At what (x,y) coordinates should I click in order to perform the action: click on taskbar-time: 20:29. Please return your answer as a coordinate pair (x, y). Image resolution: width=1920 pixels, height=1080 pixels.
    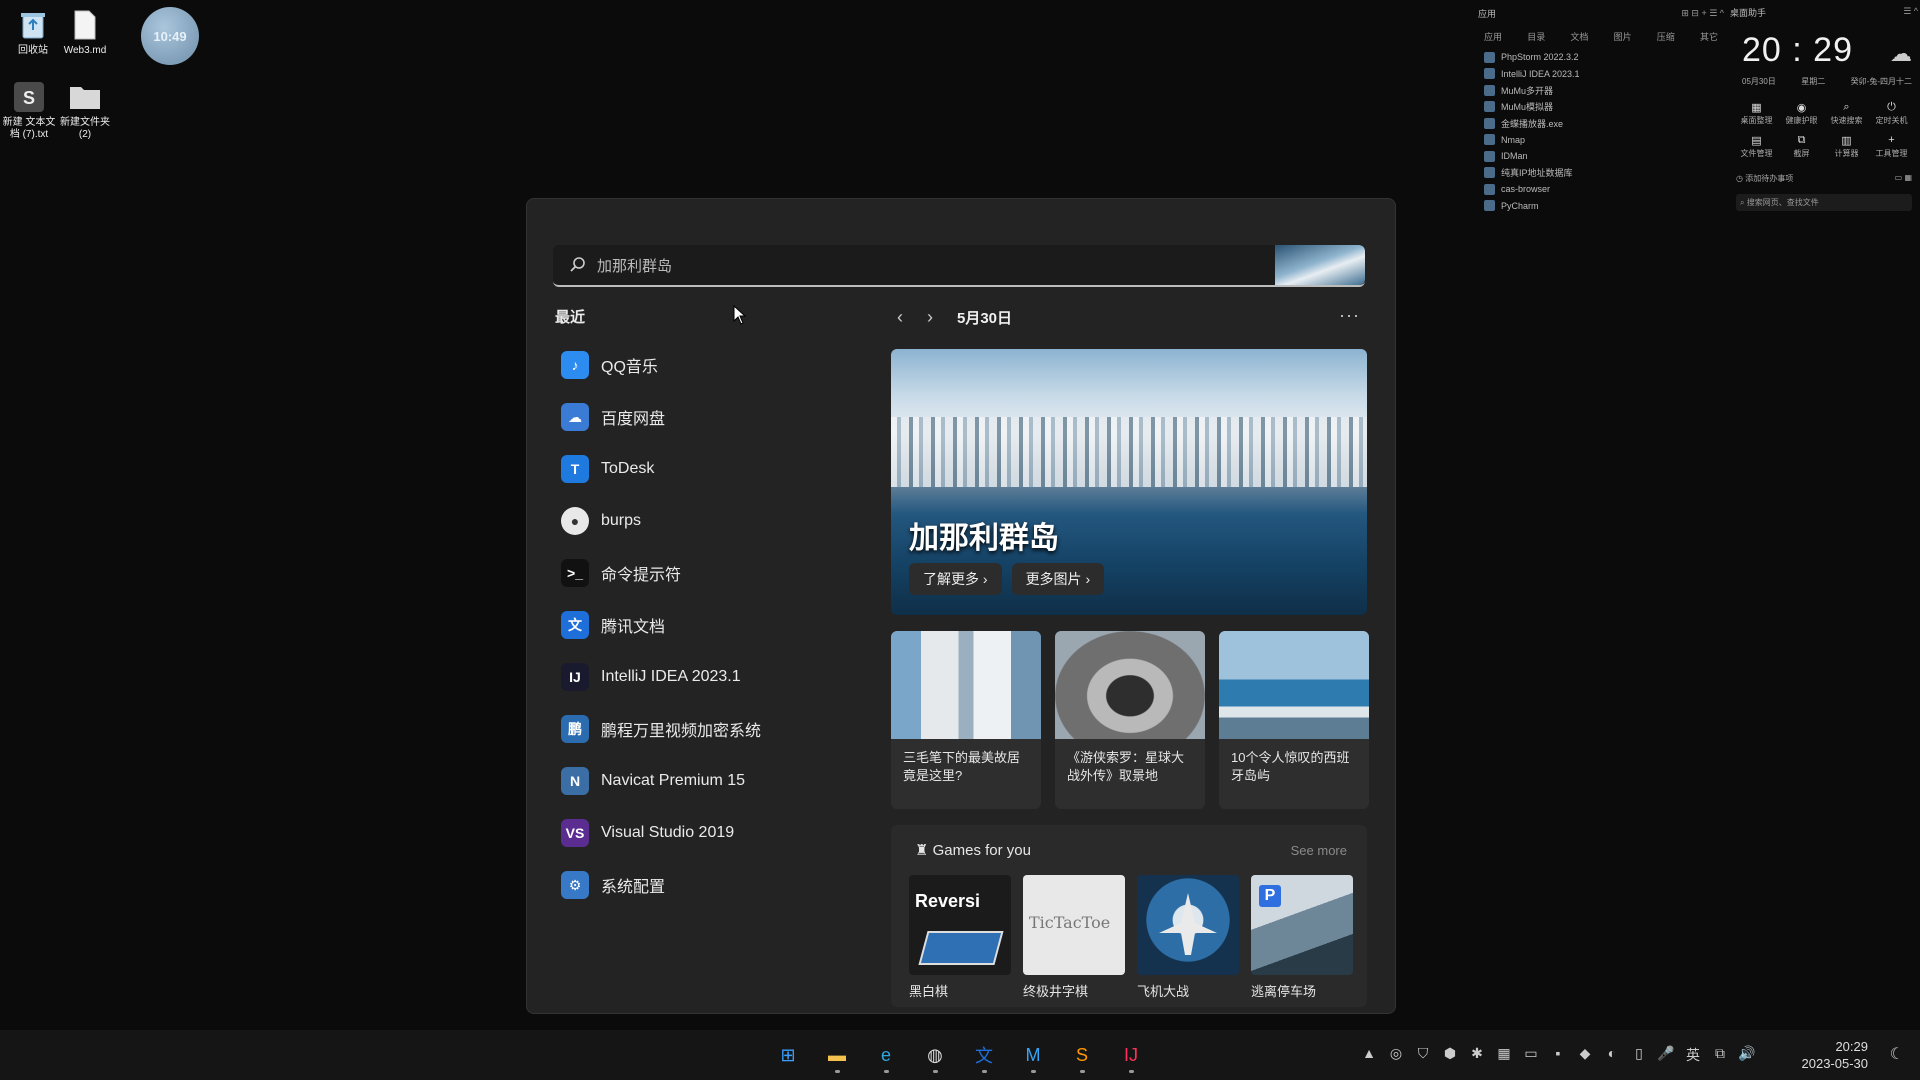
    Looking at the image, I should click on (1851, 1046).